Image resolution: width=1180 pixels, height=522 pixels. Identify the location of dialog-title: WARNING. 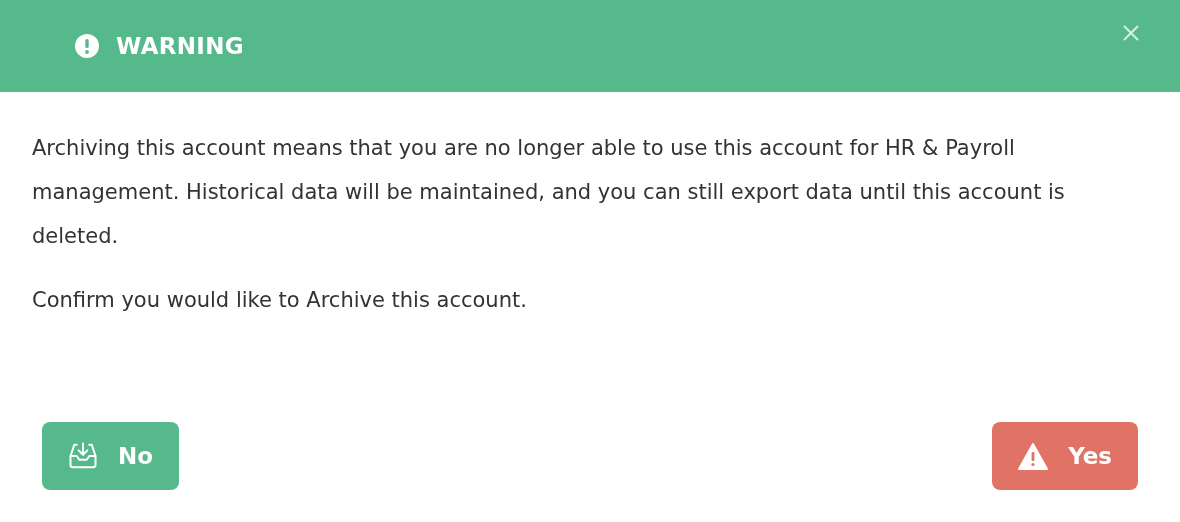
(180, 46).